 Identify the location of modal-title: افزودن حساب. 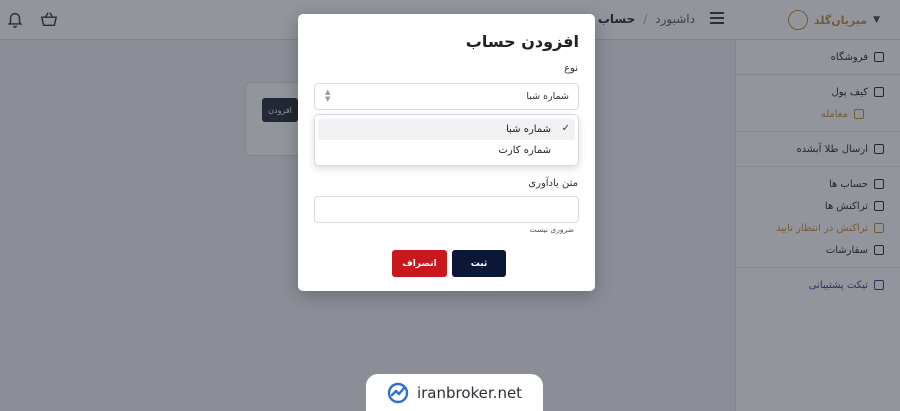
(522, 41).